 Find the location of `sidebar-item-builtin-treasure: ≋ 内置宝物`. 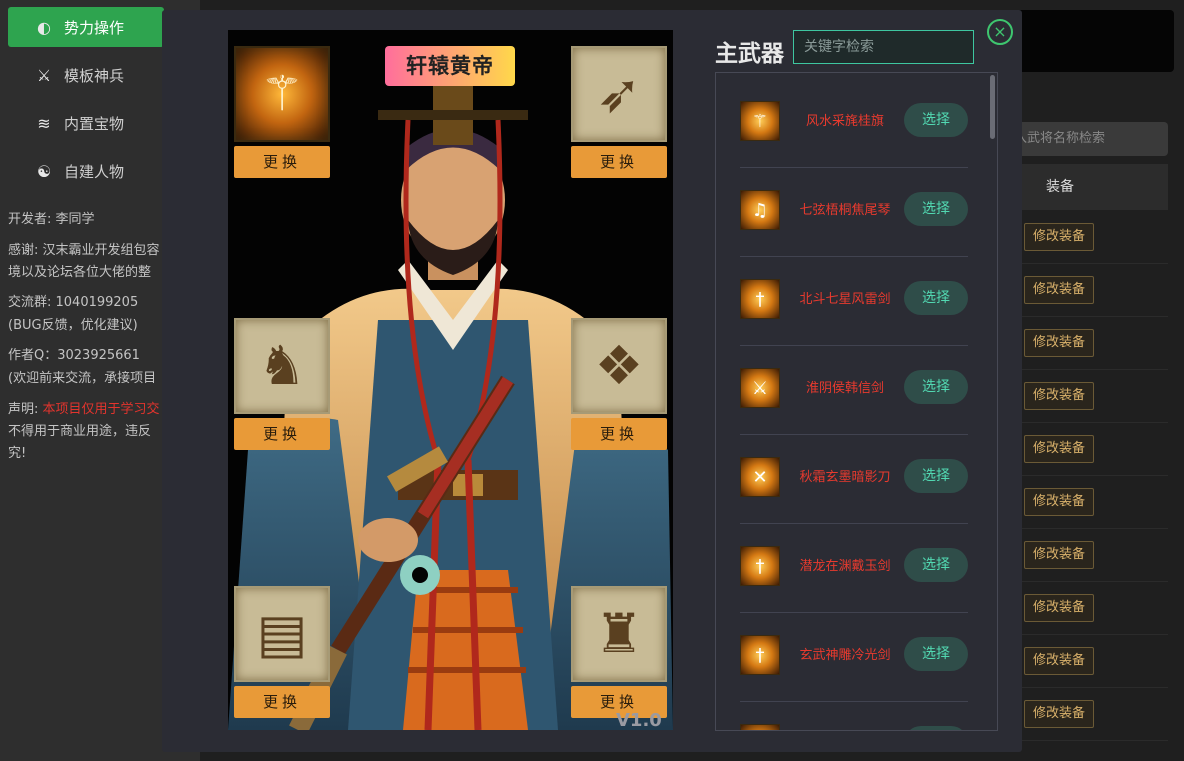

sidebar-item-builtin-treasure: ≋ 内置宝物 is located at coordinates (86, 123).